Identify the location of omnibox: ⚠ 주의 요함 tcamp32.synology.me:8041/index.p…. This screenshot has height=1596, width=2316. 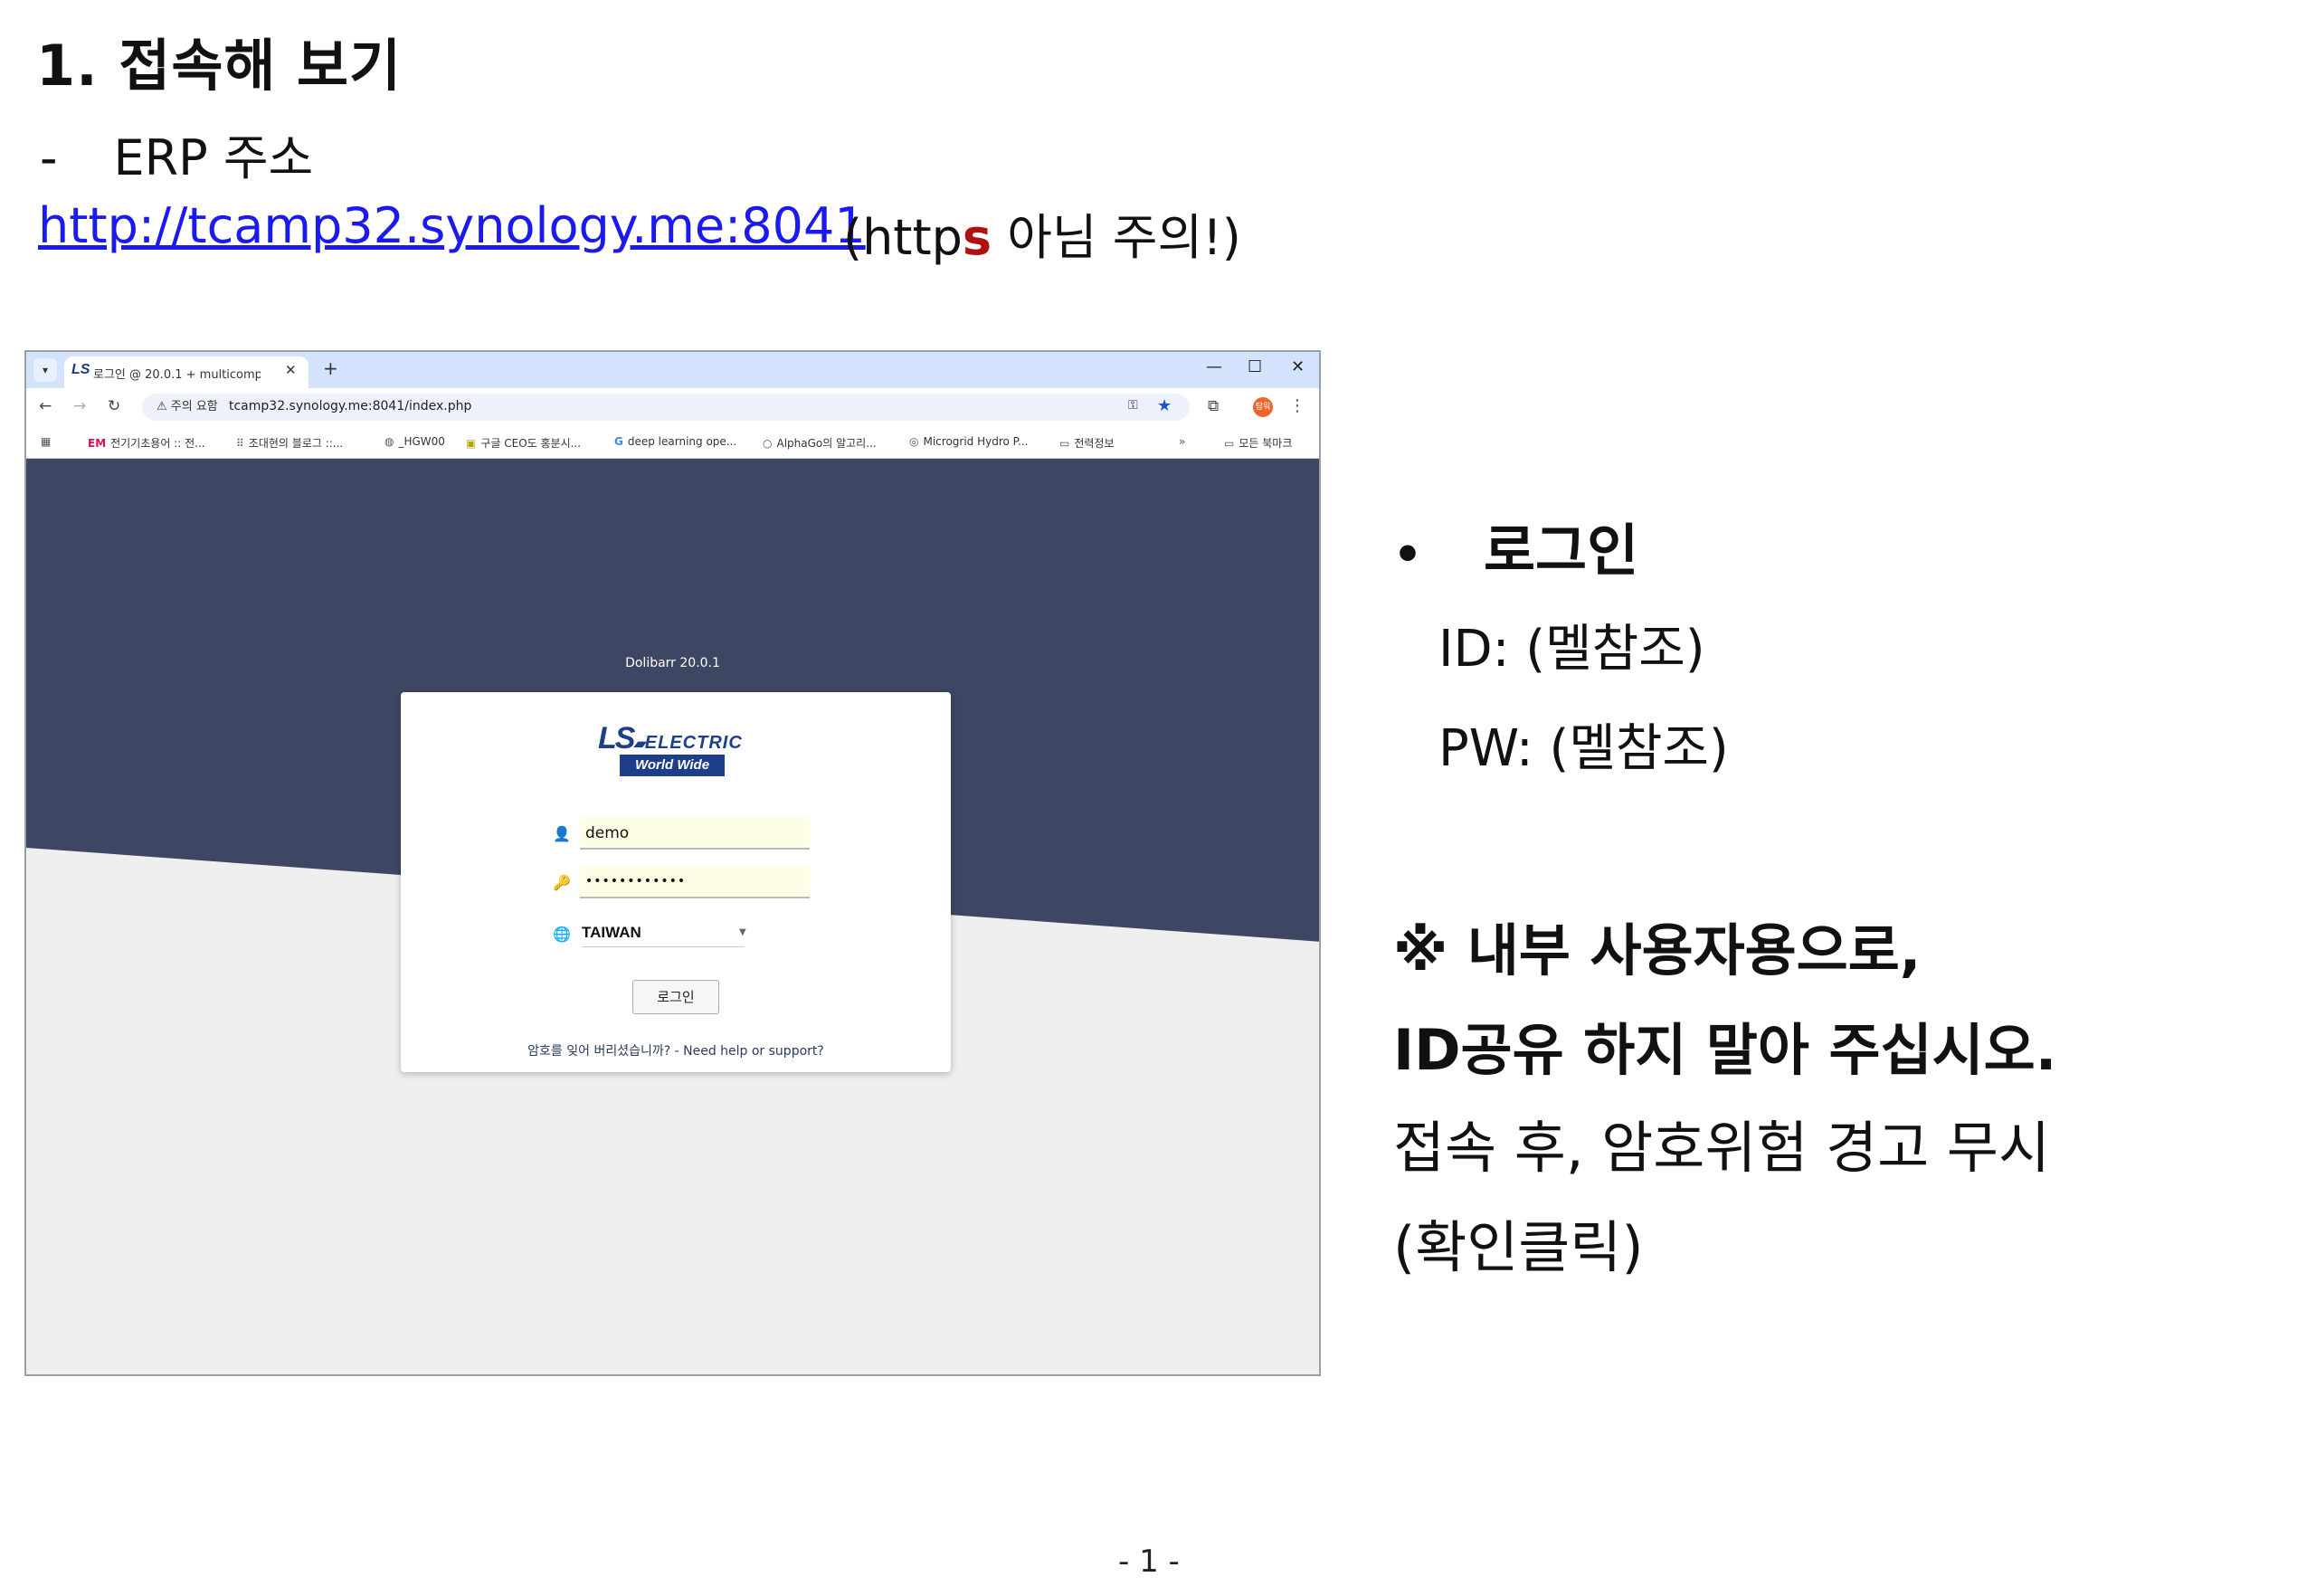
(666, 408).